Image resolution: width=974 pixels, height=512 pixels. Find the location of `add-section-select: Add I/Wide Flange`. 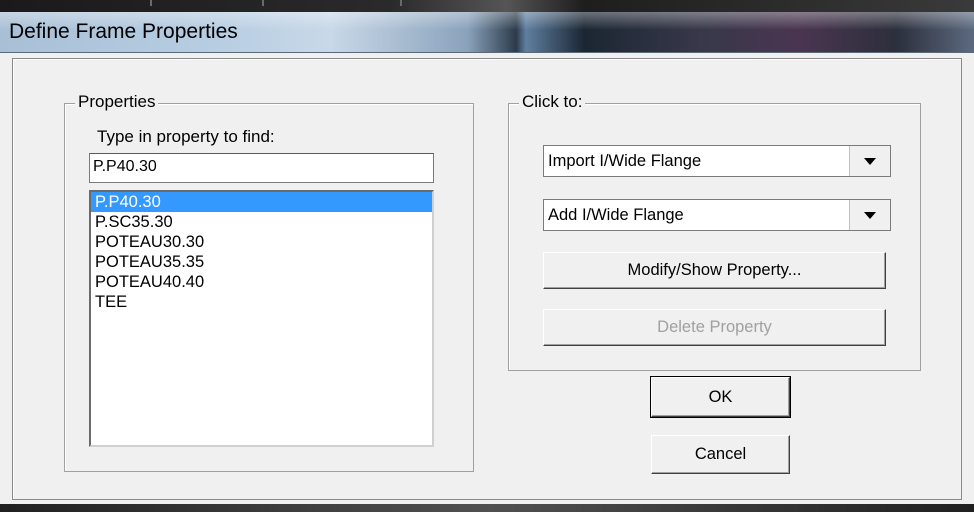

add-section-select: Add I/Wide Flange is located at coordinates (717, 215).